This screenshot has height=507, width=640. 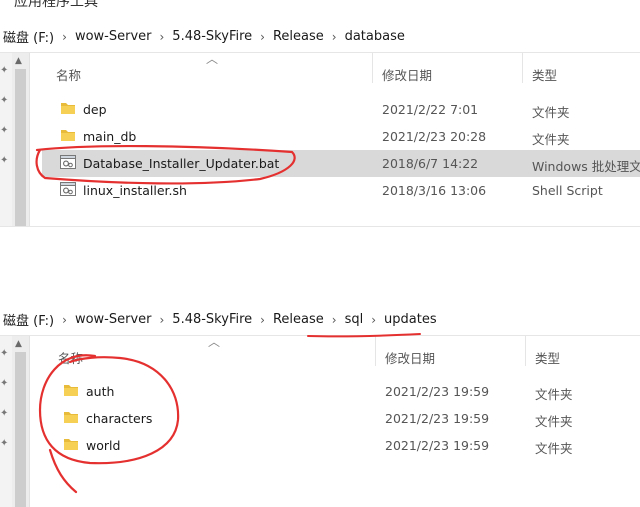 I want to click on file-name: dep, so click(x=95, y=109).